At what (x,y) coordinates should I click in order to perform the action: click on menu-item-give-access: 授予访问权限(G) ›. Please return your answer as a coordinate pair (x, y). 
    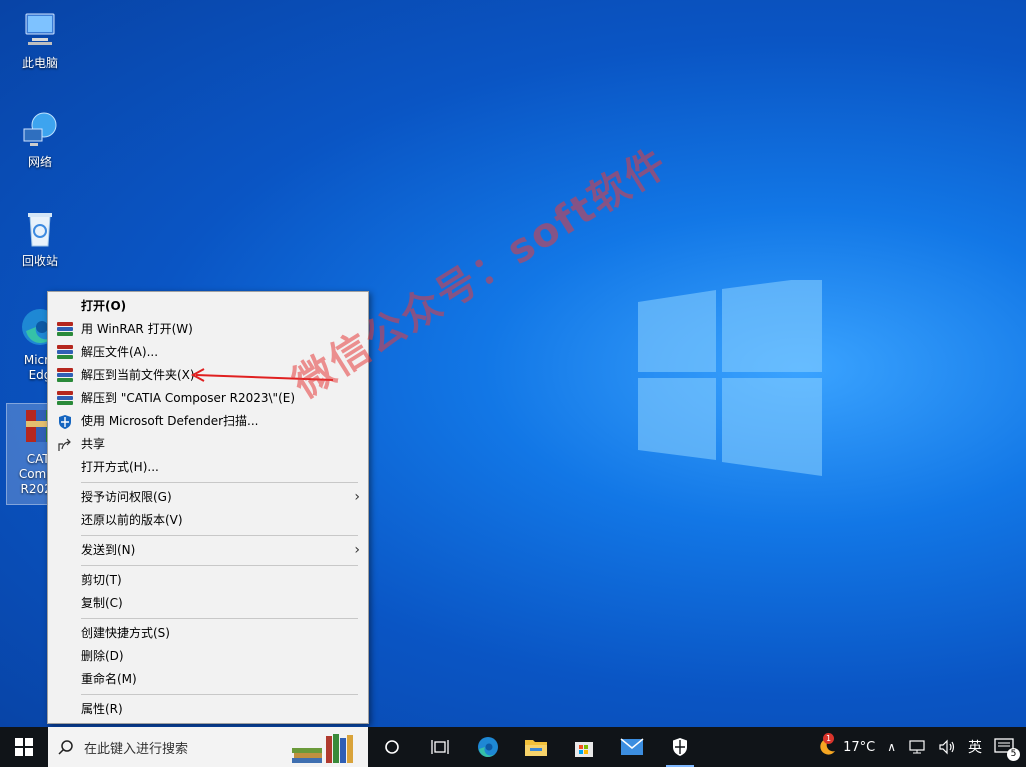
    Looking at the image, I should click on (208, 497).